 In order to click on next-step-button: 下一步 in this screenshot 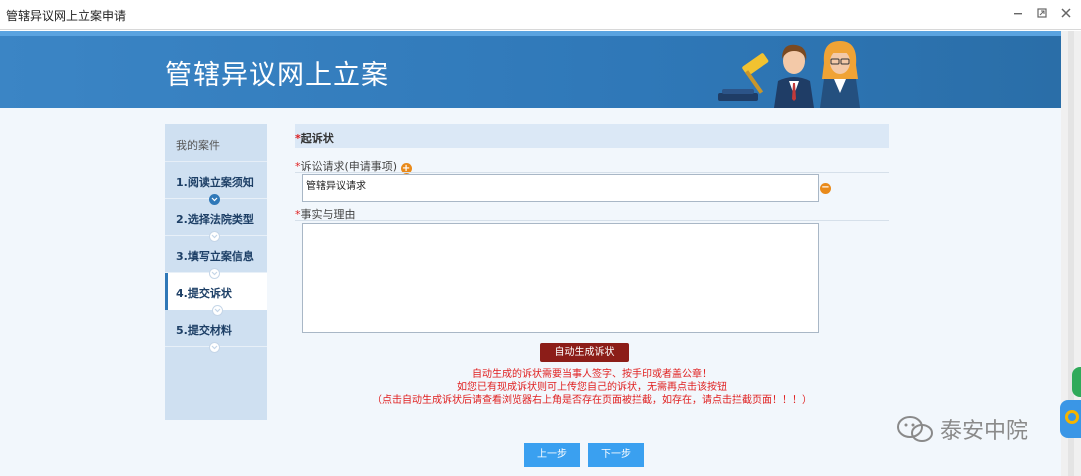, I will do `click(616, 455)`.